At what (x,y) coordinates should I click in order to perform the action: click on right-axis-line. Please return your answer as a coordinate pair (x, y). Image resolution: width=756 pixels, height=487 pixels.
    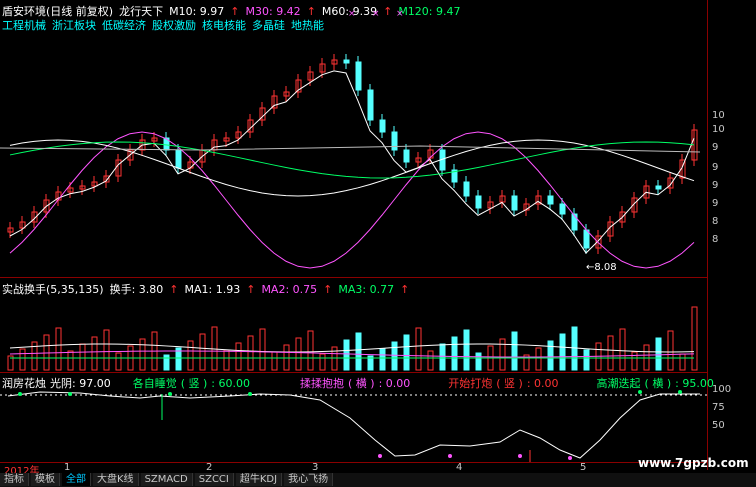
    Looking at the image, I should click on (707, 235).